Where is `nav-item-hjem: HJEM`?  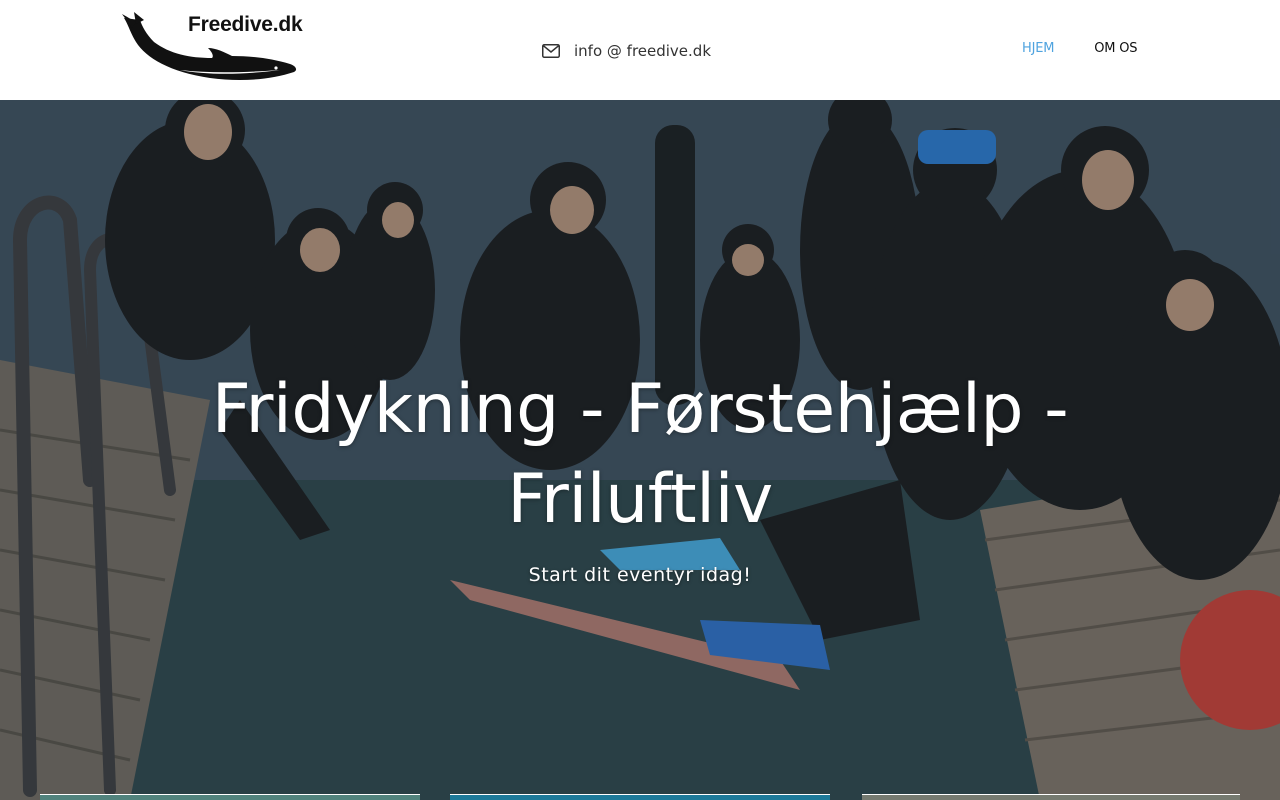 nav-item-hjem: HJEM is located at coordinates (1038, 48).